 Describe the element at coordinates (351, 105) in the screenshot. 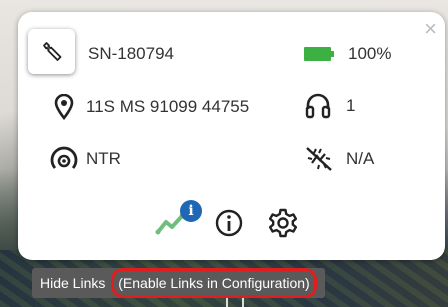

I see `headset-count: 1` at that location.